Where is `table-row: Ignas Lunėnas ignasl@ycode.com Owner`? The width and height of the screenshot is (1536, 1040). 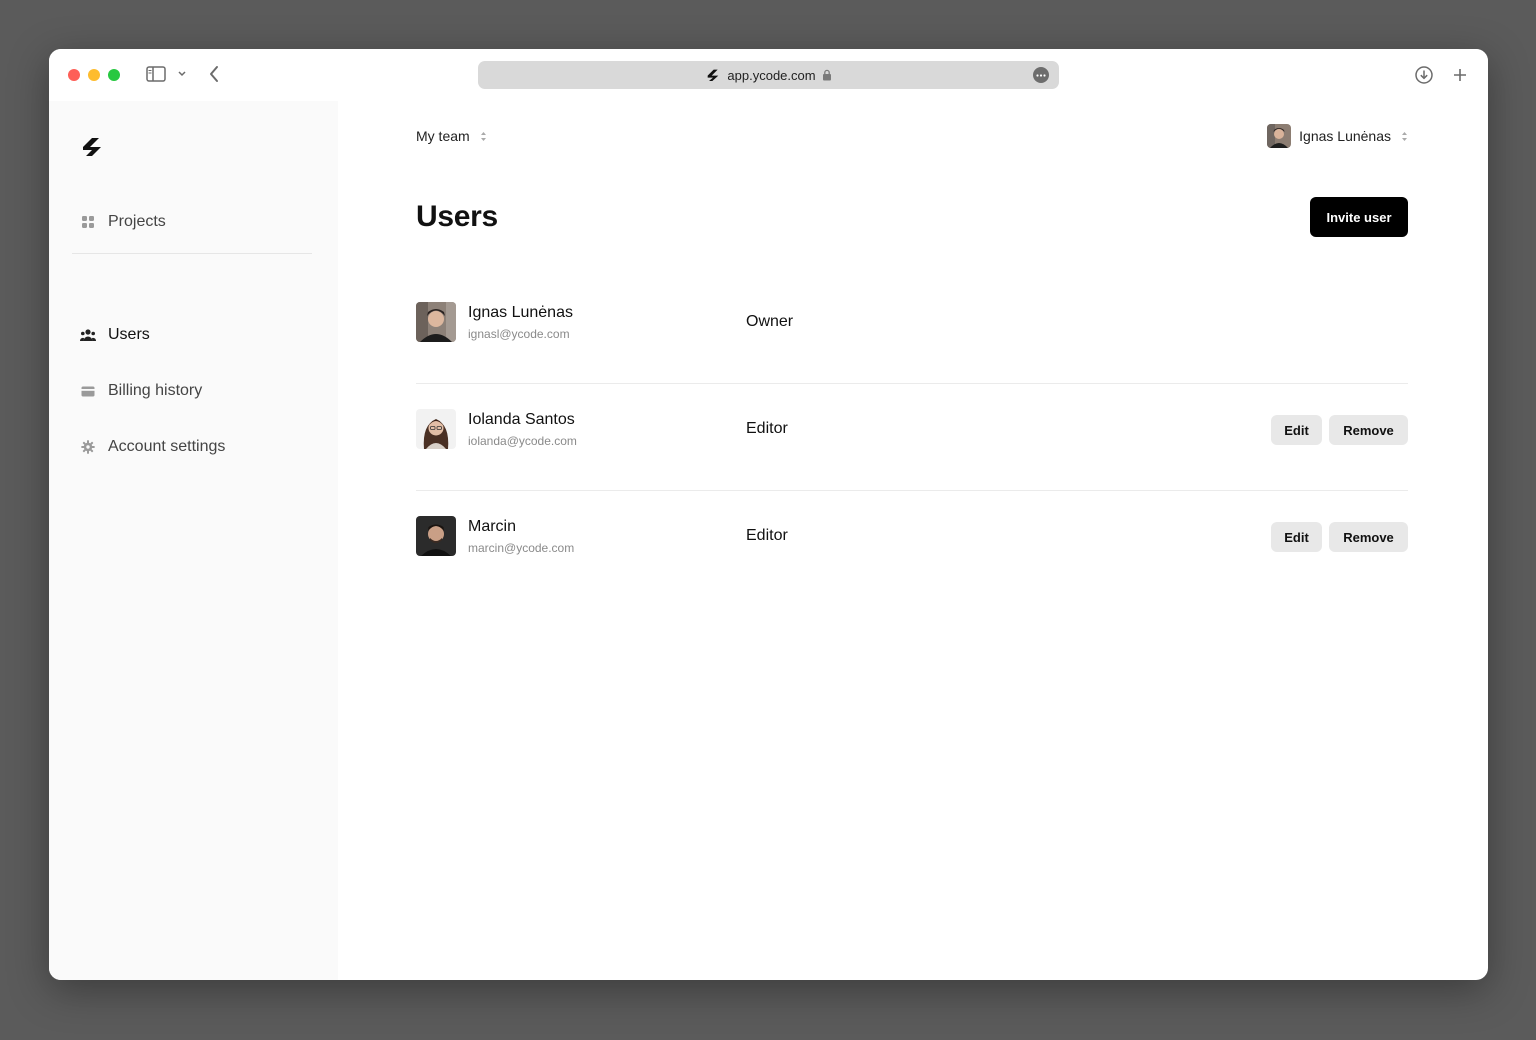
table-row: Ignas Lunėnas ignasl@ycode.com Owner is located at coordinates (912, 330).